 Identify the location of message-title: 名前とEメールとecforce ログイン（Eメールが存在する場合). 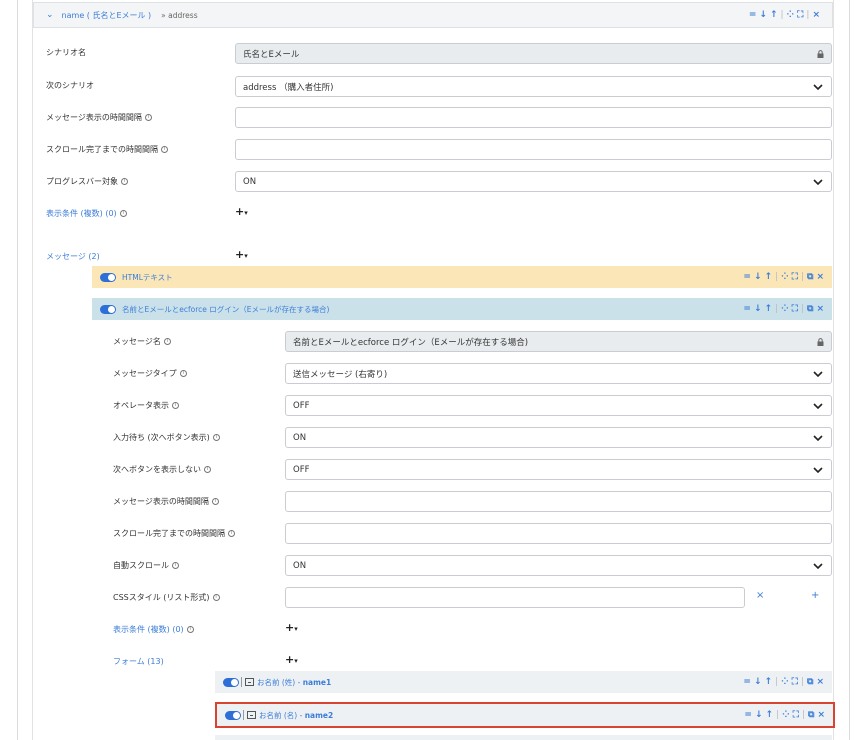
(432, 309).